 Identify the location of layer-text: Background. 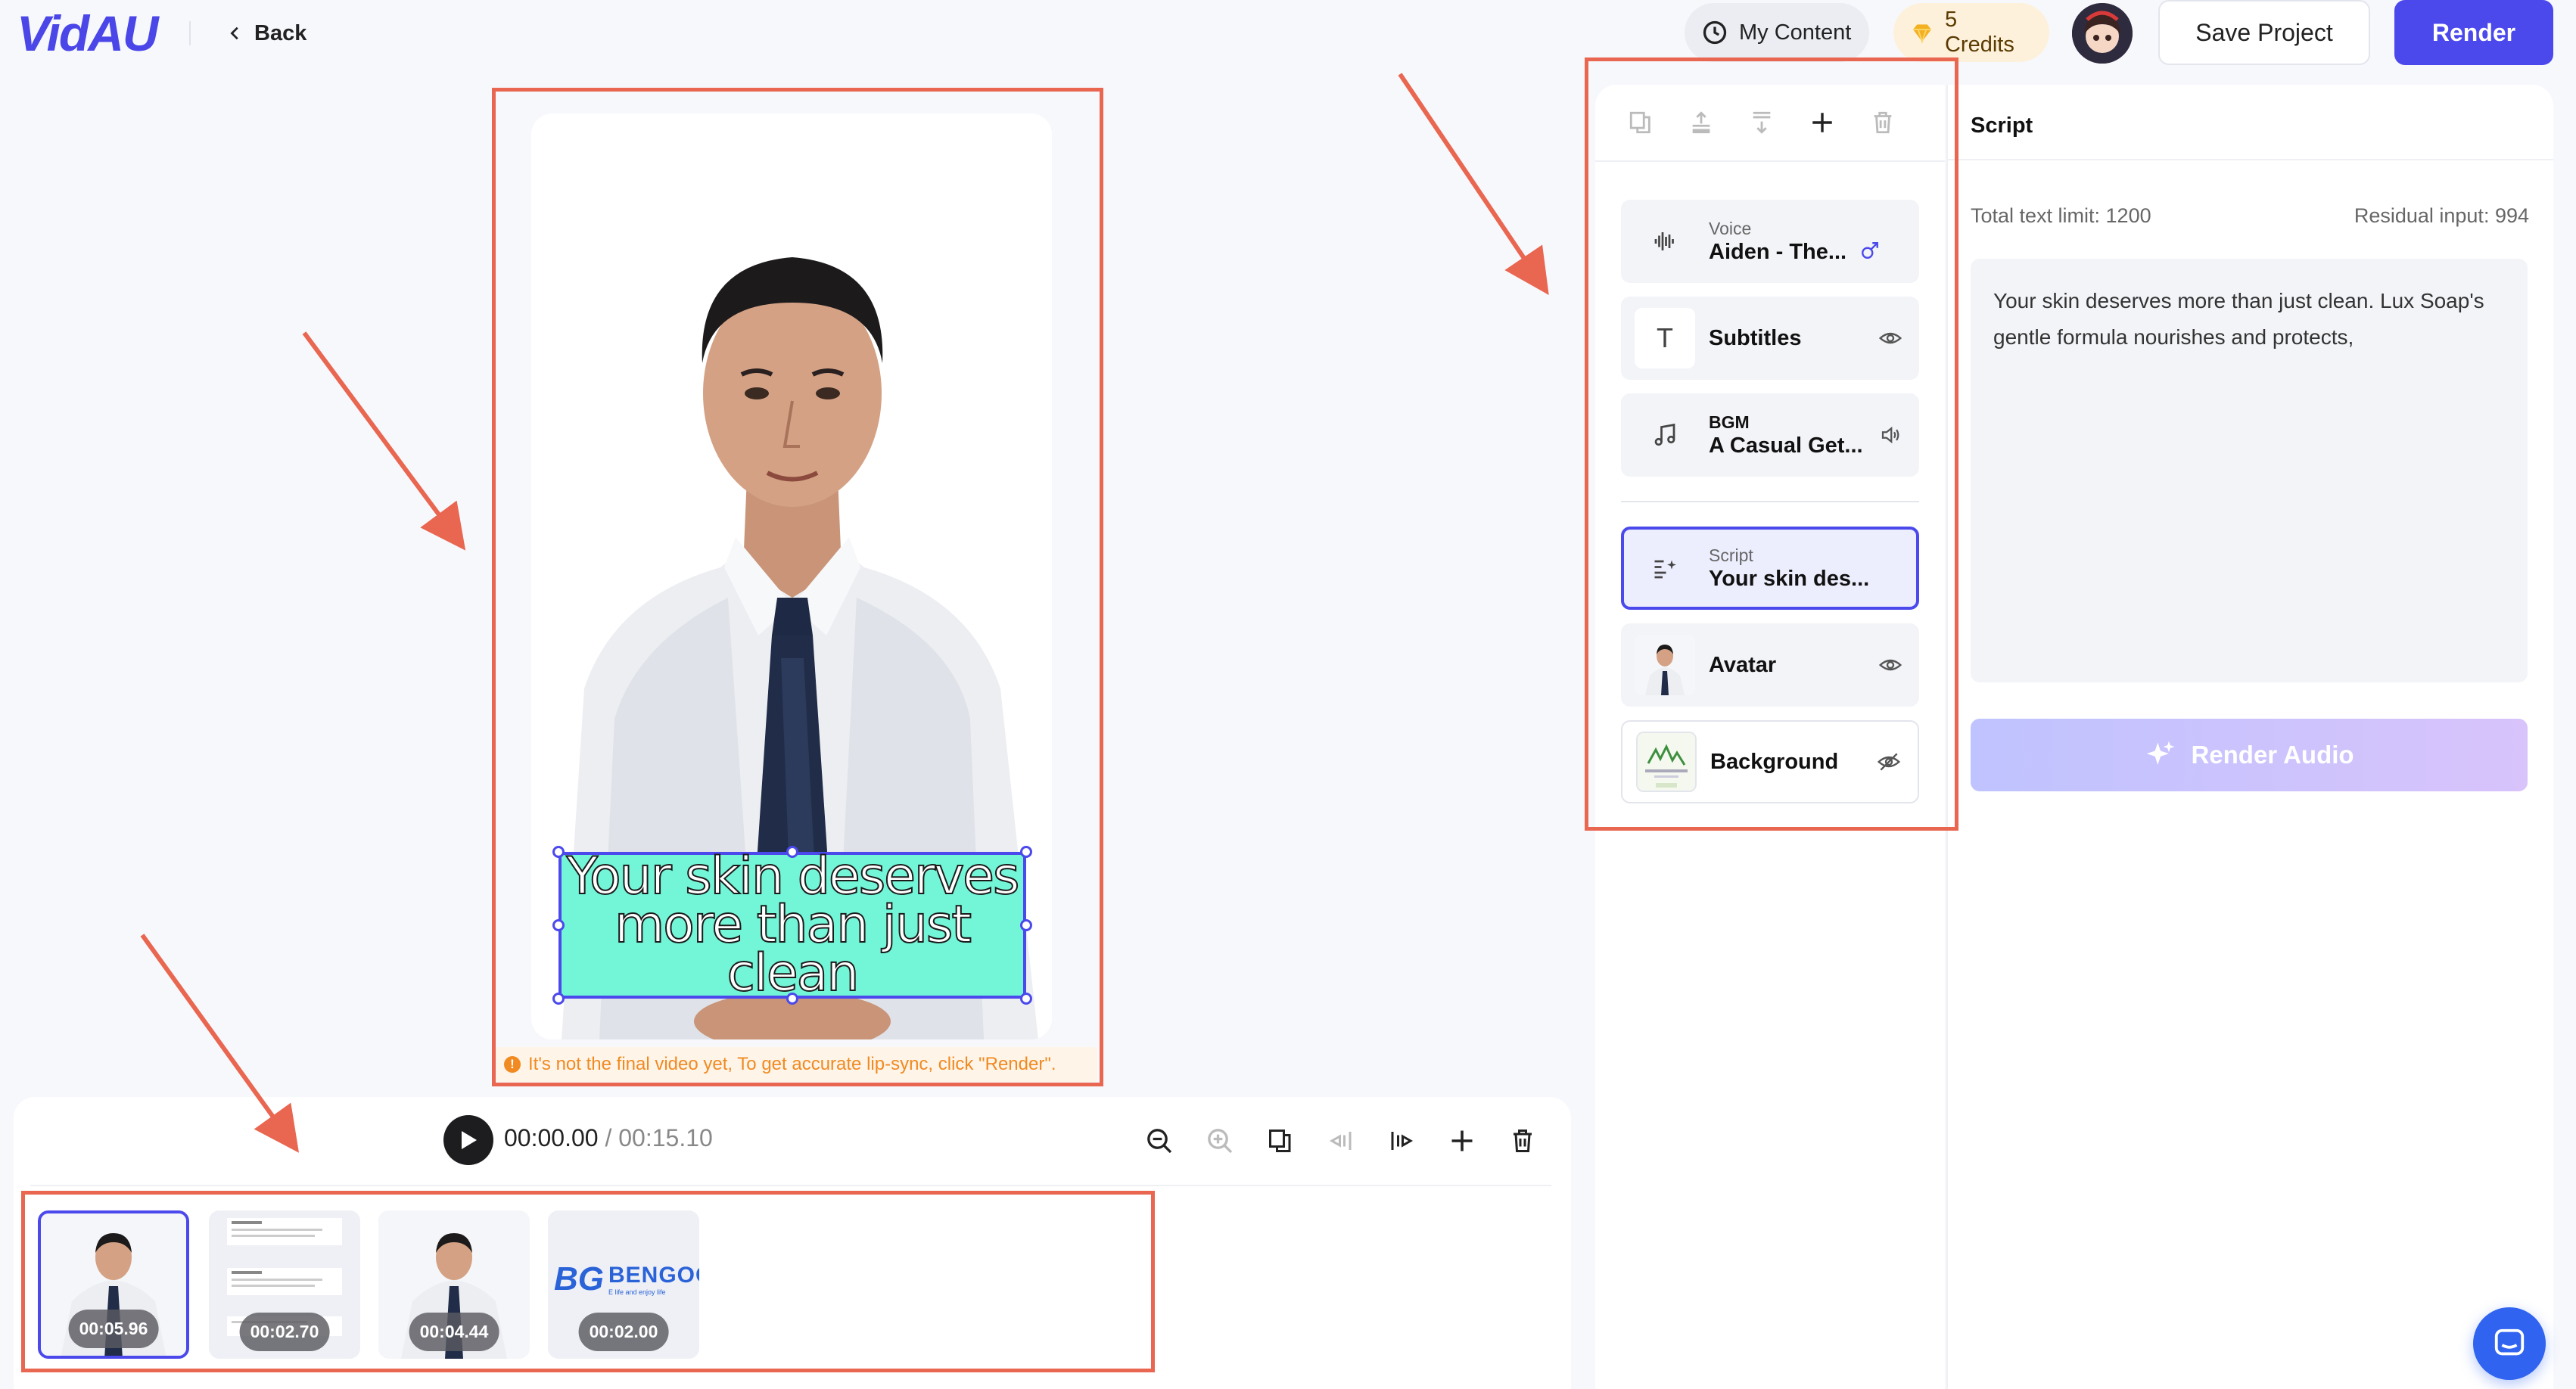
(1774, 762).